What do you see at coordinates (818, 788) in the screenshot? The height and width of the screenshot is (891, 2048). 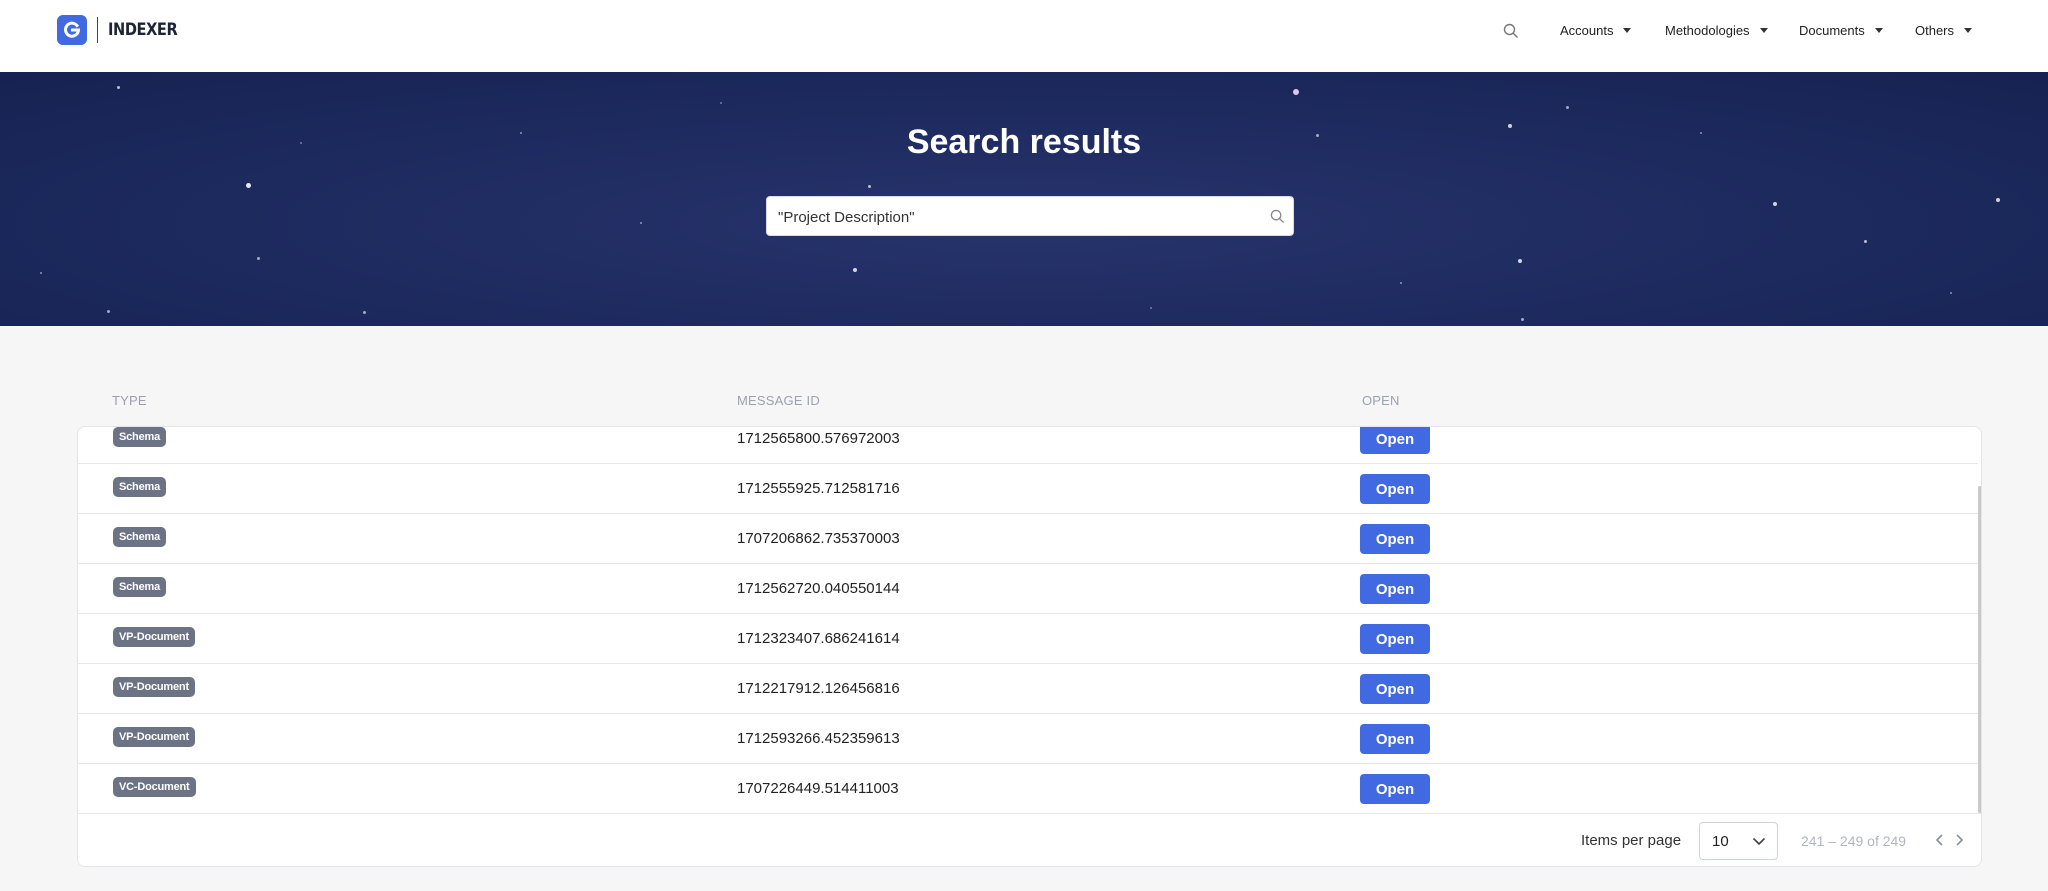 I see `message-id: 1707226449.514411003` at bounding box center [818, 788].